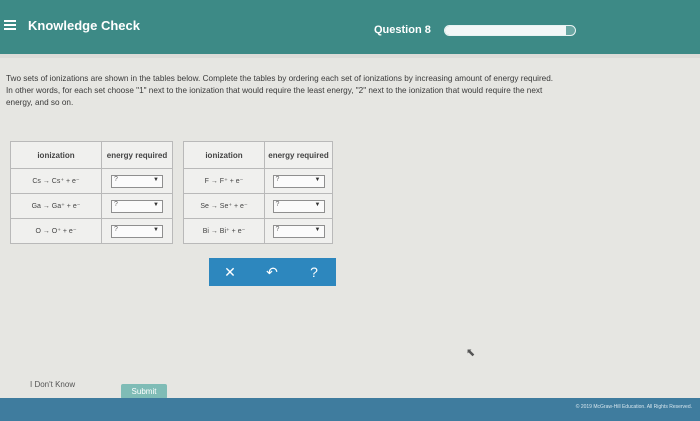 The image size is (700, 421). I want to click on ionization-cell: F → F⁺ + e⁻, so click(224, 181).